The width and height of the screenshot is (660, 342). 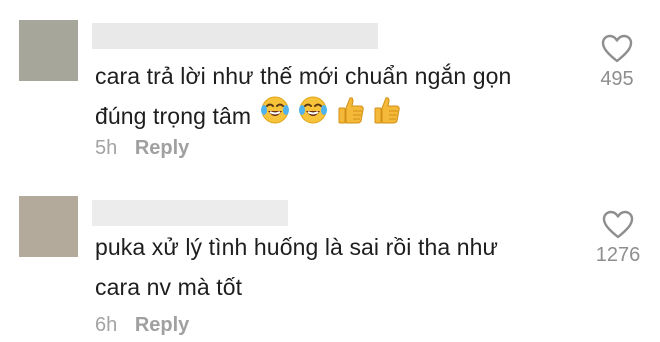 What do you see at coordinates (303, 76) in the screenshot?
I see `comment-text-line-1: cara trả lời như thế mới chuẩn ngắn gọn` at bounding box center [303, 76].